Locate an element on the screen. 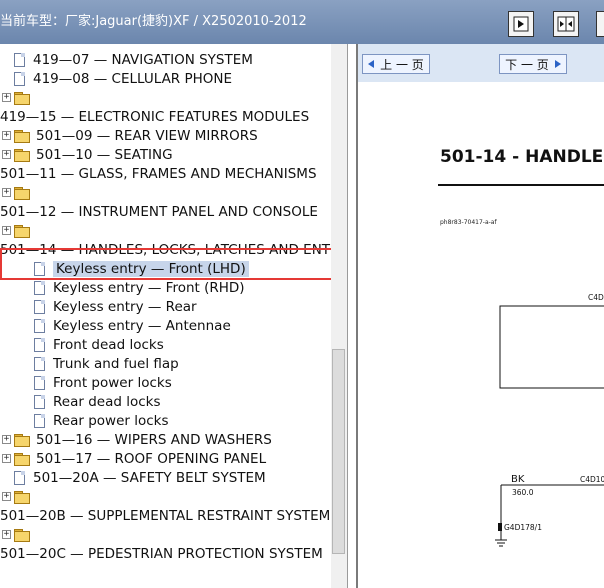 This screenshot has width=604, height=588. tree-row-label: 419—15 — ELECTRONIC FEATURES MODULES is located at coordinates (155, 116).